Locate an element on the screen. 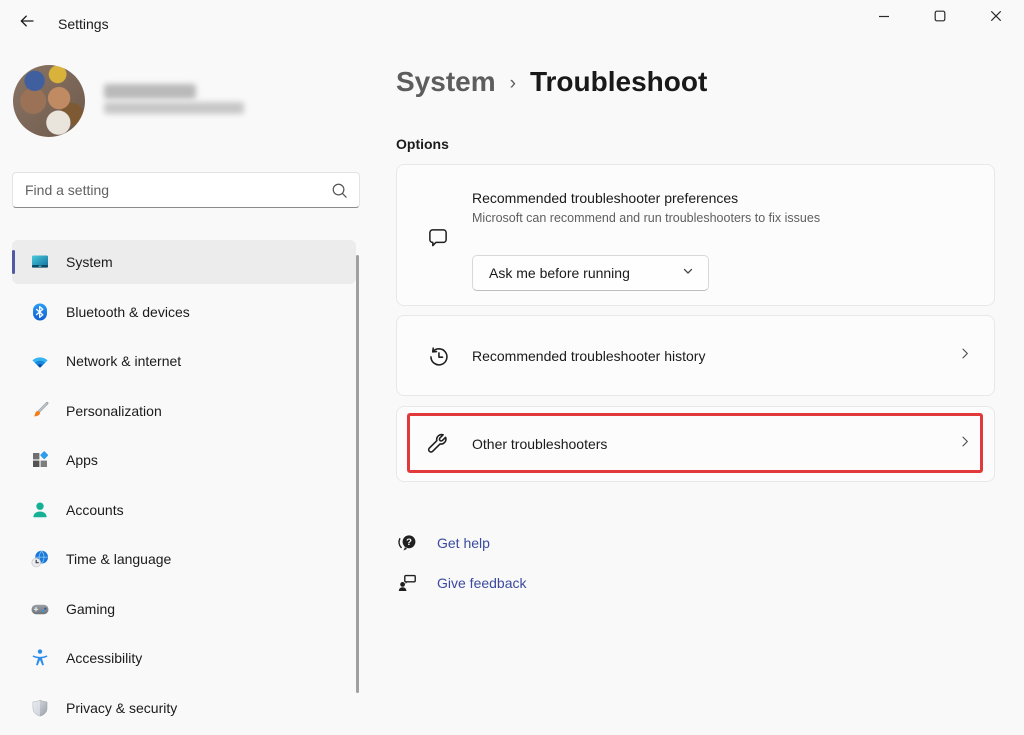 The height and width of the screenshot is (735, 1024). maximize-icon is located at coordinates (940, 18).